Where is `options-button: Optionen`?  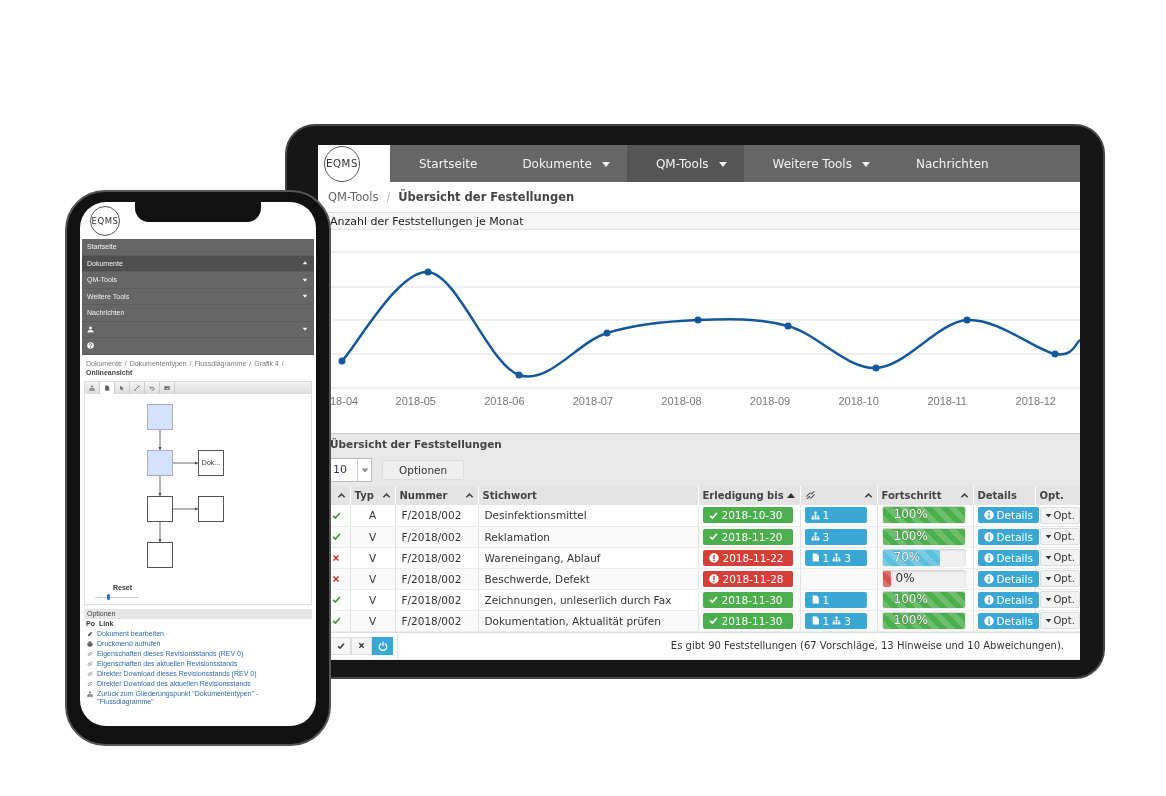
options-button: Optionen is located at coordinates (423, 469).